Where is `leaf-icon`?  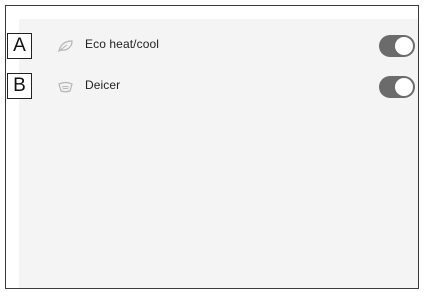
leaf-icon is located at coordinates (65, 46).